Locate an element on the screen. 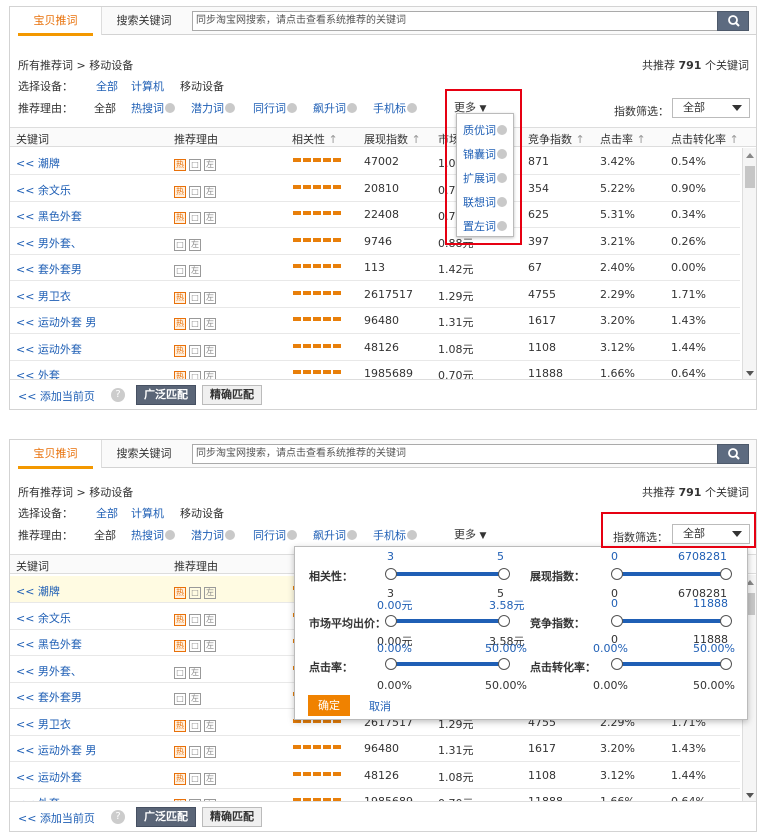  ctr-slider-track is located at coordinates (448, 664).